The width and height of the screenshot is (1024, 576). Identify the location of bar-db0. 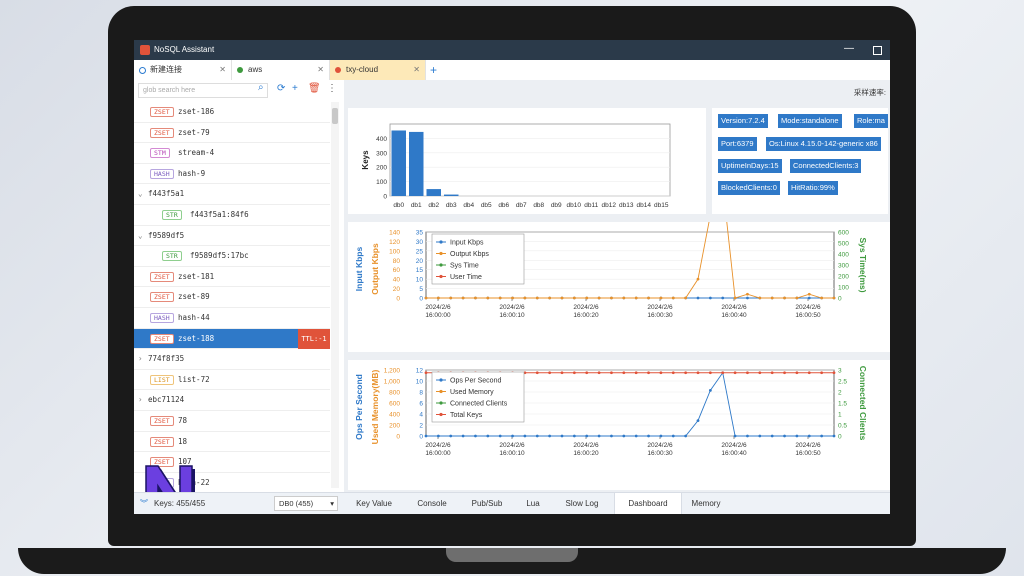
(398, 163).